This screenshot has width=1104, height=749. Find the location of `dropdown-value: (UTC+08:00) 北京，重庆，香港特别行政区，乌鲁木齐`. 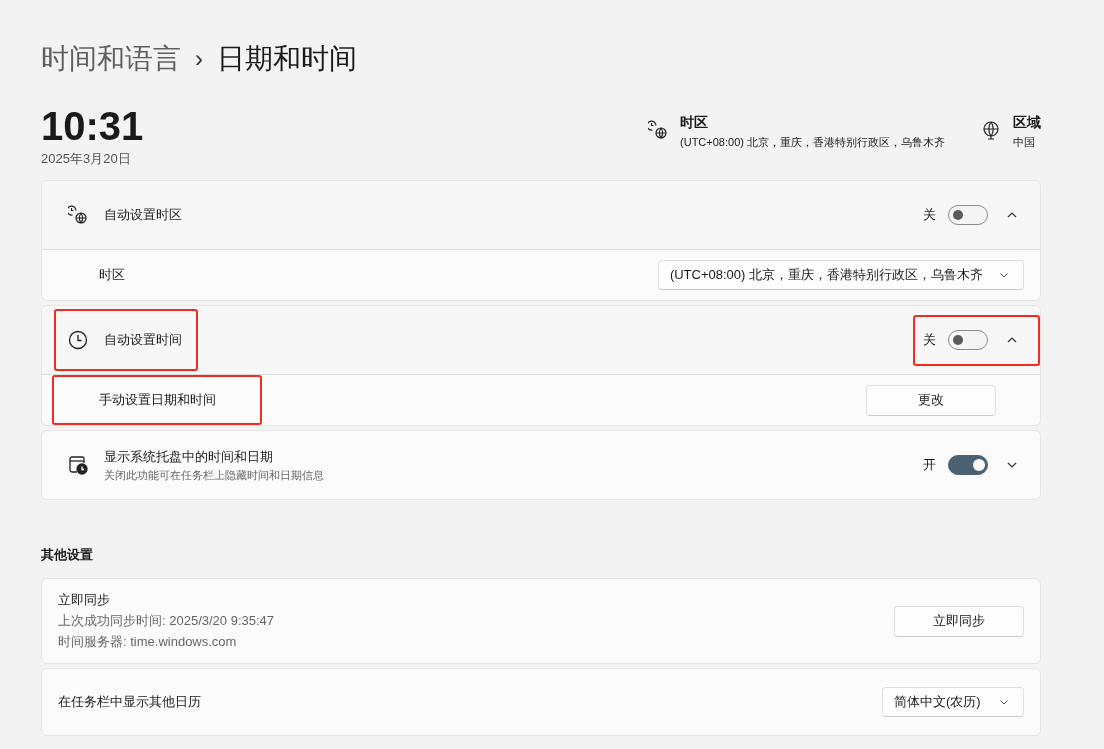

dropdown-value: (UTC+08:00) 北京，重庆，香港特别行政区，乌鲁木齐 is located at coordinates (826, 275).